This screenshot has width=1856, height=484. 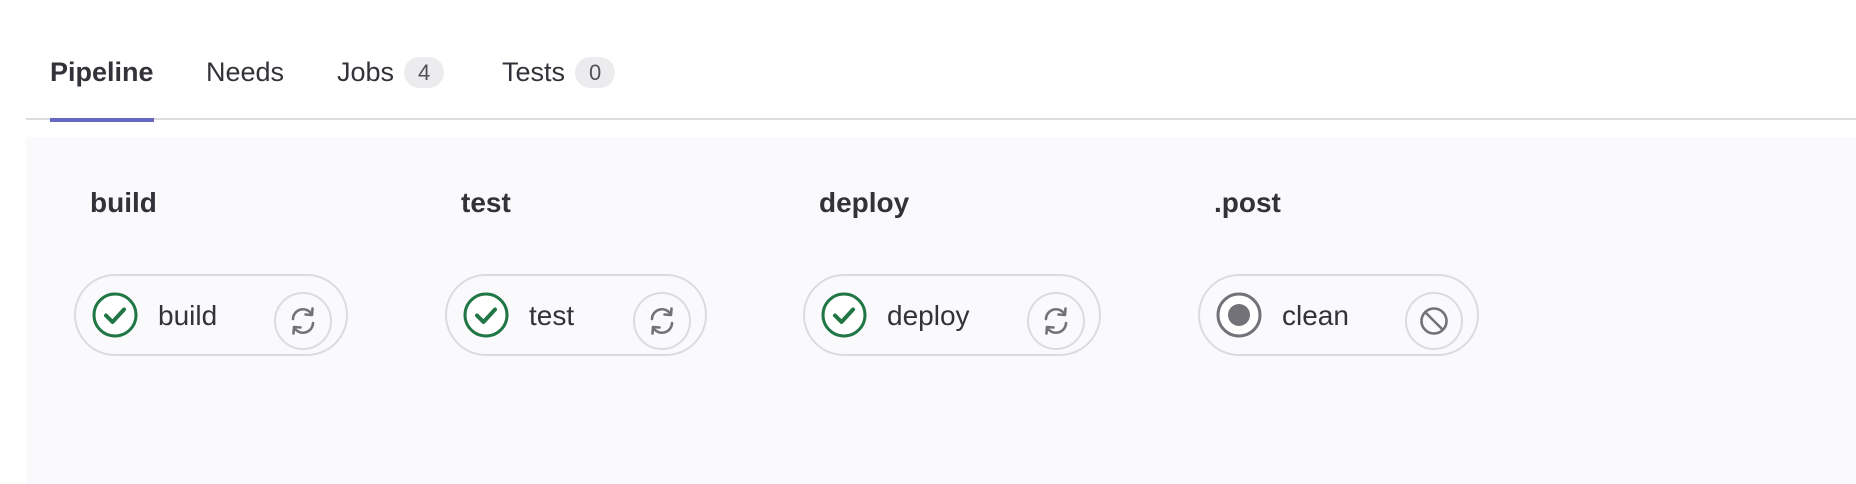 I want to click on tests-count-badge: 0, so click(x=595, y=72).